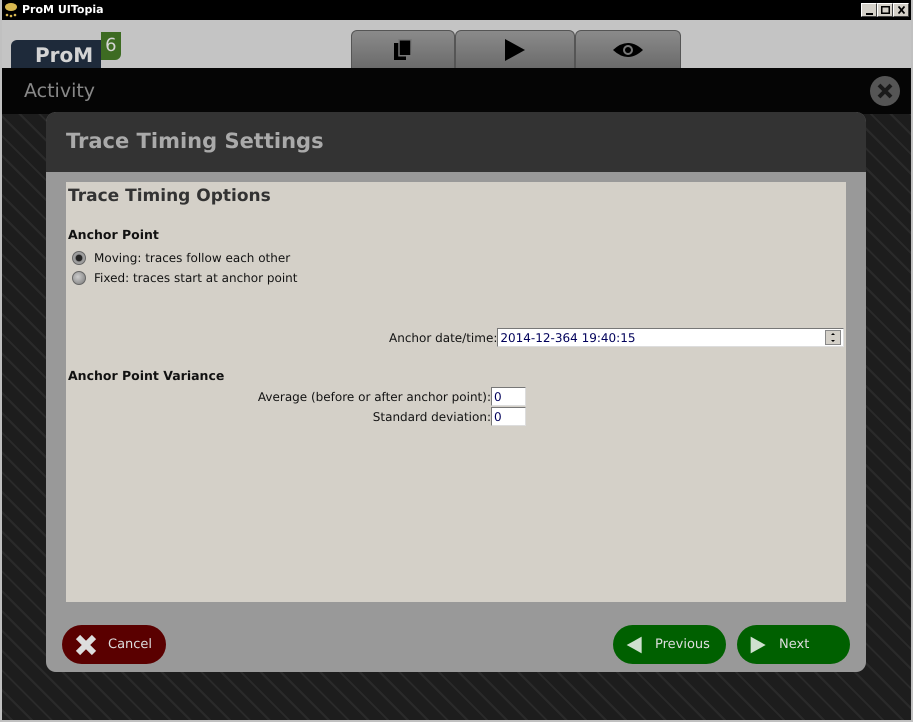  Describe the element at coordinates (670, 338) in the screenshot. I see `date-time-field: 2014-12-364 19:40:15` at that location.